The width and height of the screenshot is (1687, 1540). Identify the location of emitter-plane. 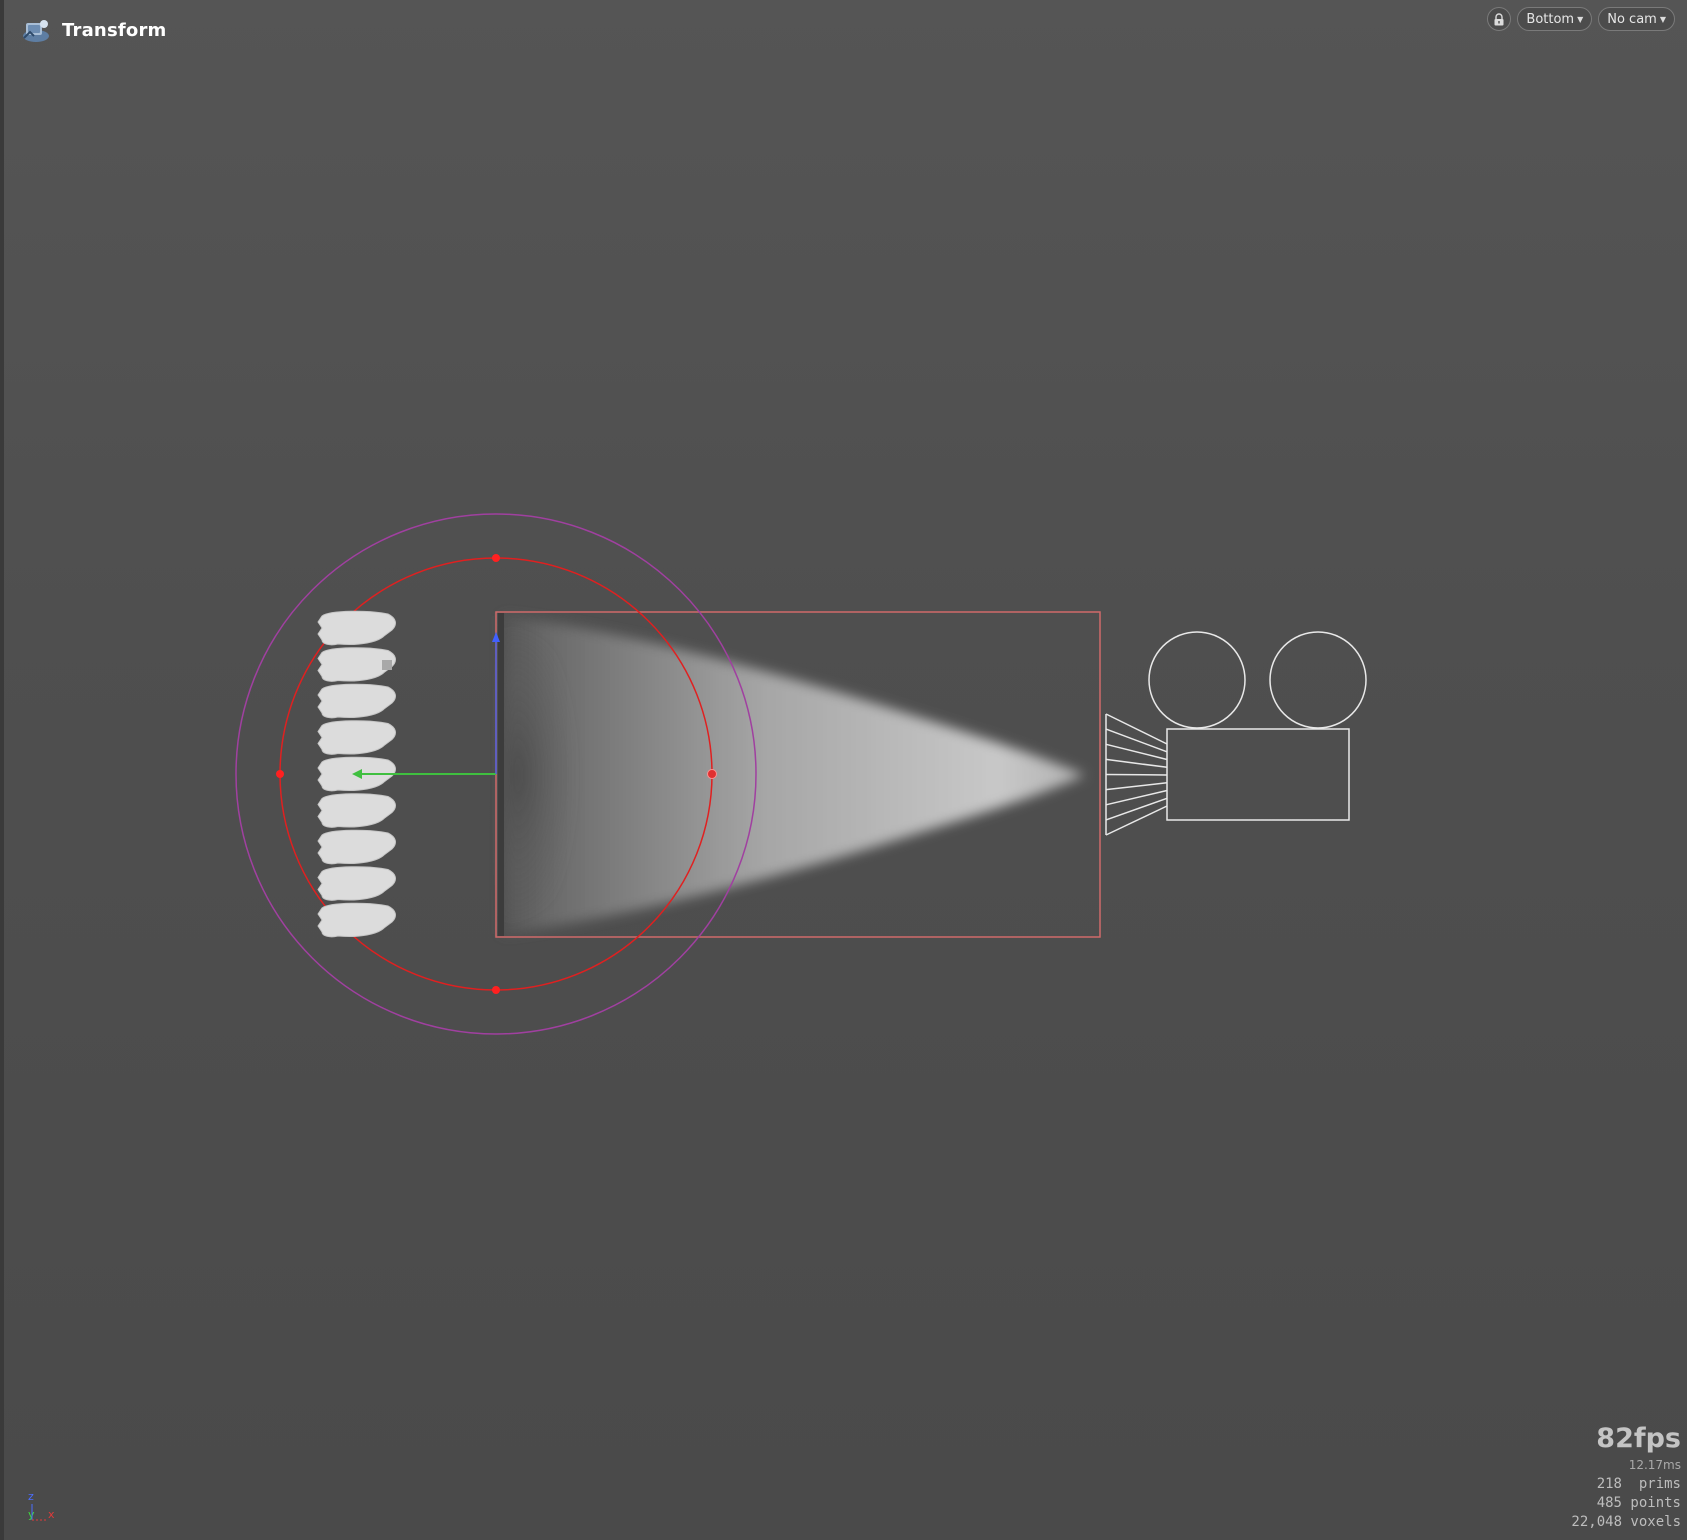
(501, 774).